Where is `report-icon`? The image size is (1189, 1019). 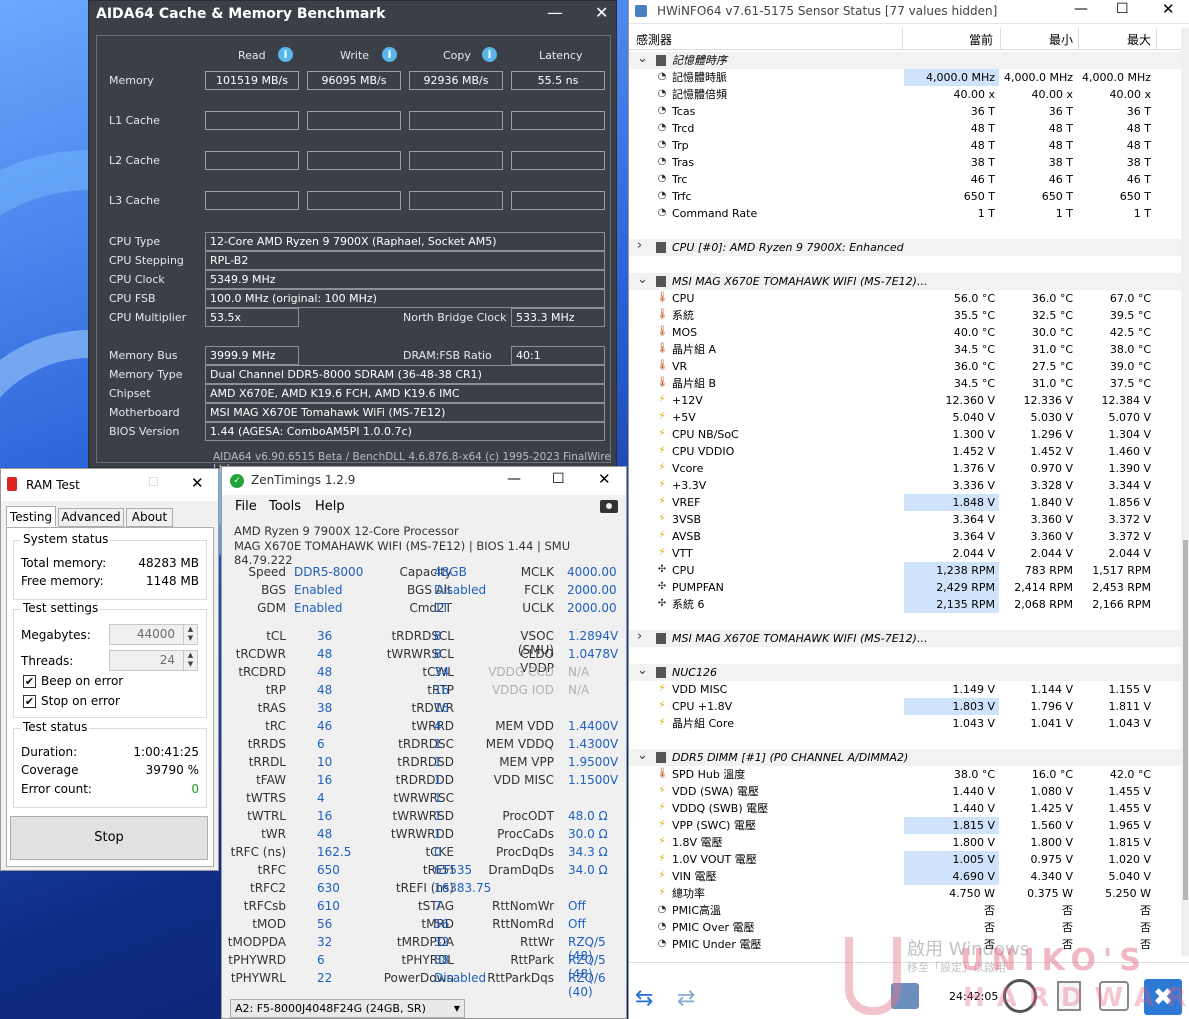
report-icon is located at coordinates (1069, 996).